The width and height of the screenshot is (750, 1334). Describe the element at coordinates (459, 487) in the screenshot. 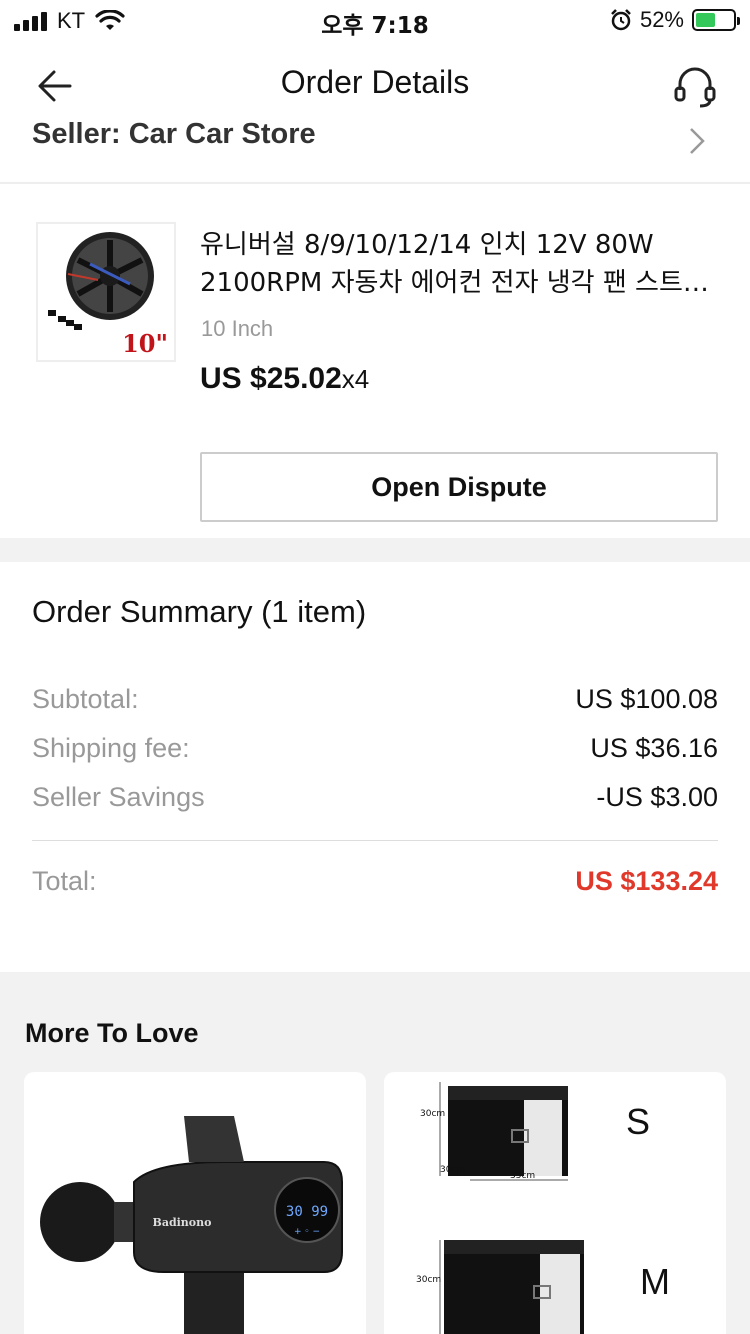

I see `open-dispute-button: Open Dispute` at that location.